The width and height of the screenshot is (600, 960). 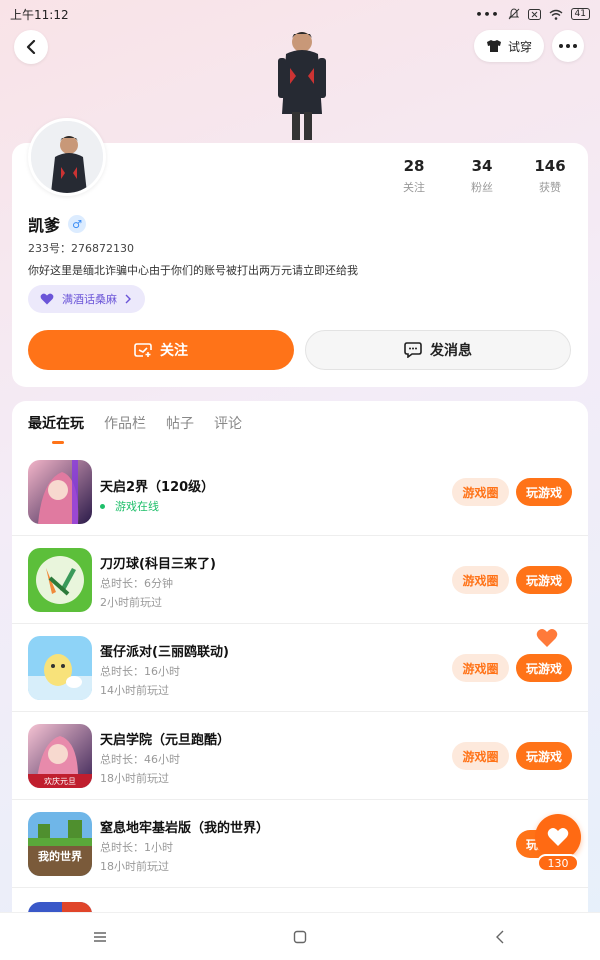 I want to click on online-status: 游戏在线, so click(x=129, y=506).